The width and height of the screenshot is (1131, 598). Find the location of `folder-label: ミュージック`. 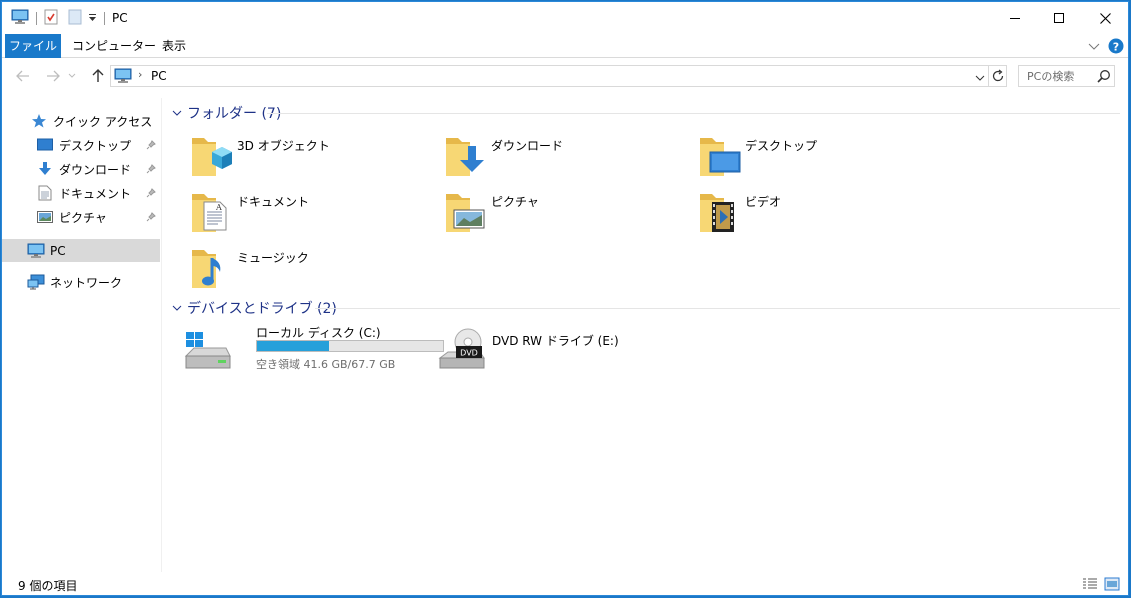

folder-label: ミュージック is located at coordinates (273, 258).